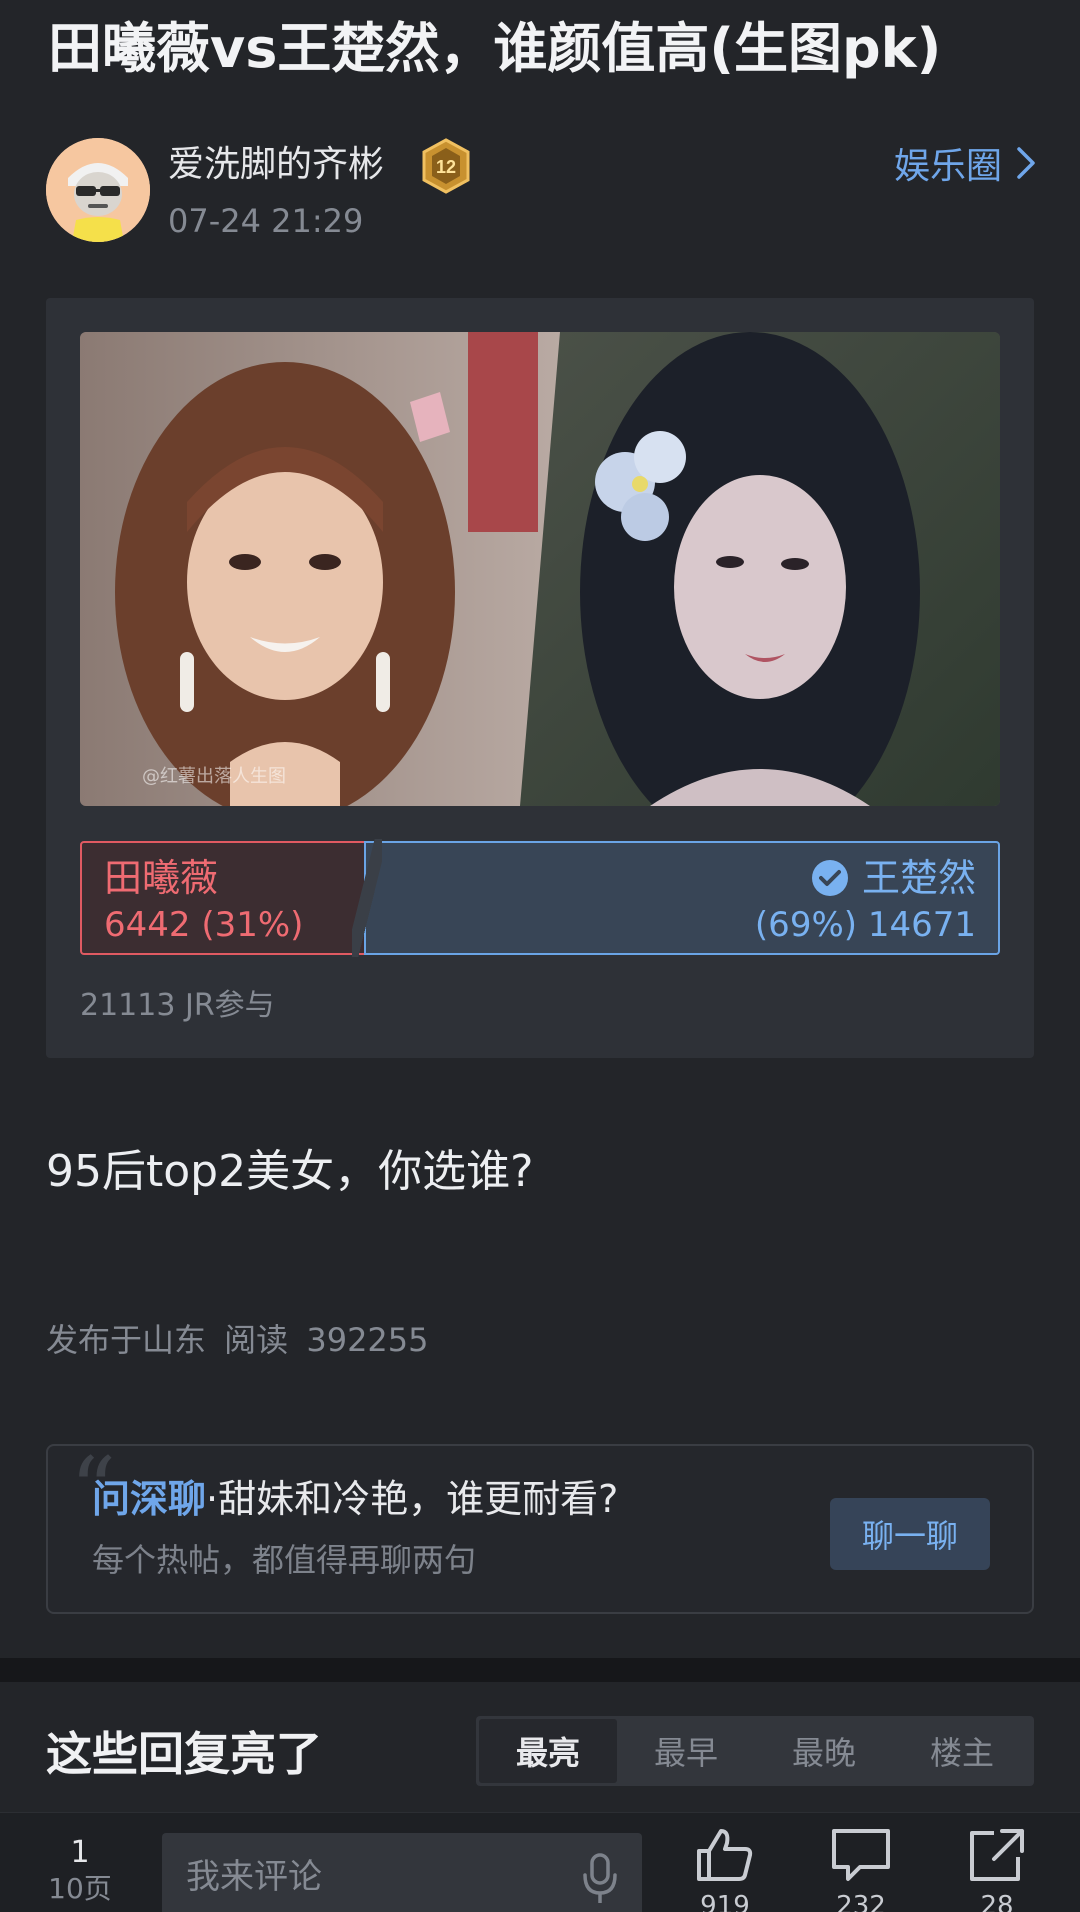 This screenshot has width=1080, height=1912. Describe the element at coordinates (947, 166) in the screenshot. I see `circle-label: 娱乐圈` at that location.